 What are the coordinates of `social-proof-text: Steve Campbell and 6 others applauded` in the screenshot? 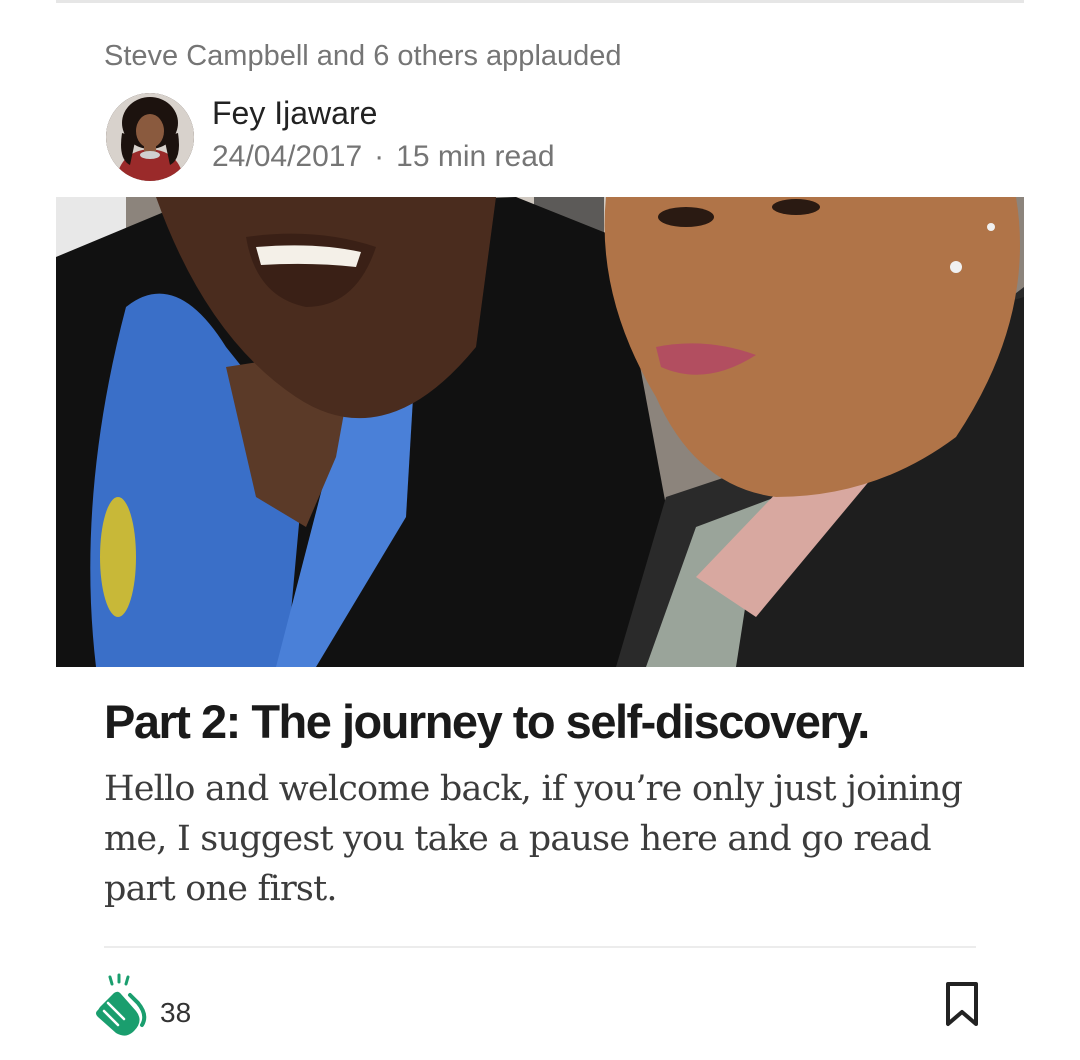 It's located at (363, 56).